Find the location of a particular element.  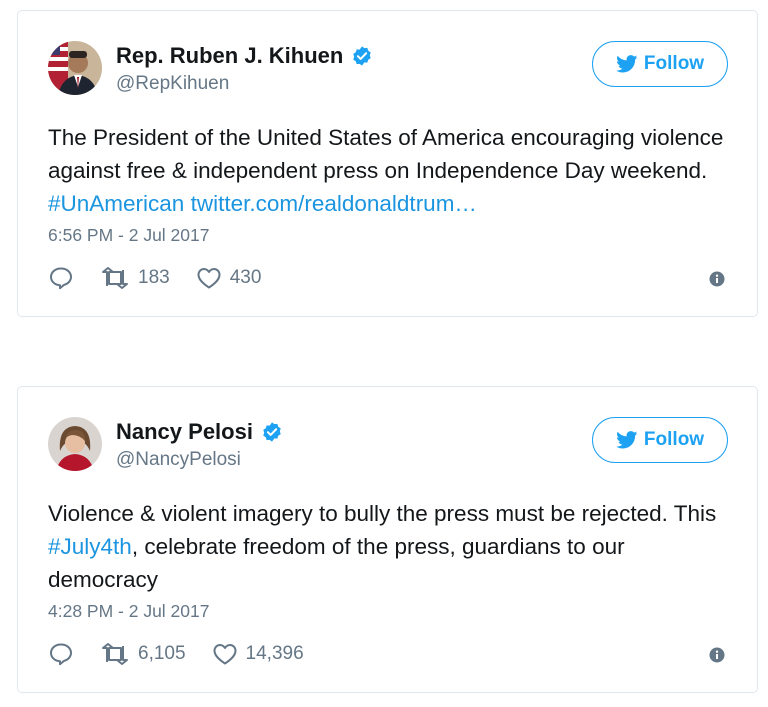

display-name: Nancy Pelosi is located at coordinates (184, 432).